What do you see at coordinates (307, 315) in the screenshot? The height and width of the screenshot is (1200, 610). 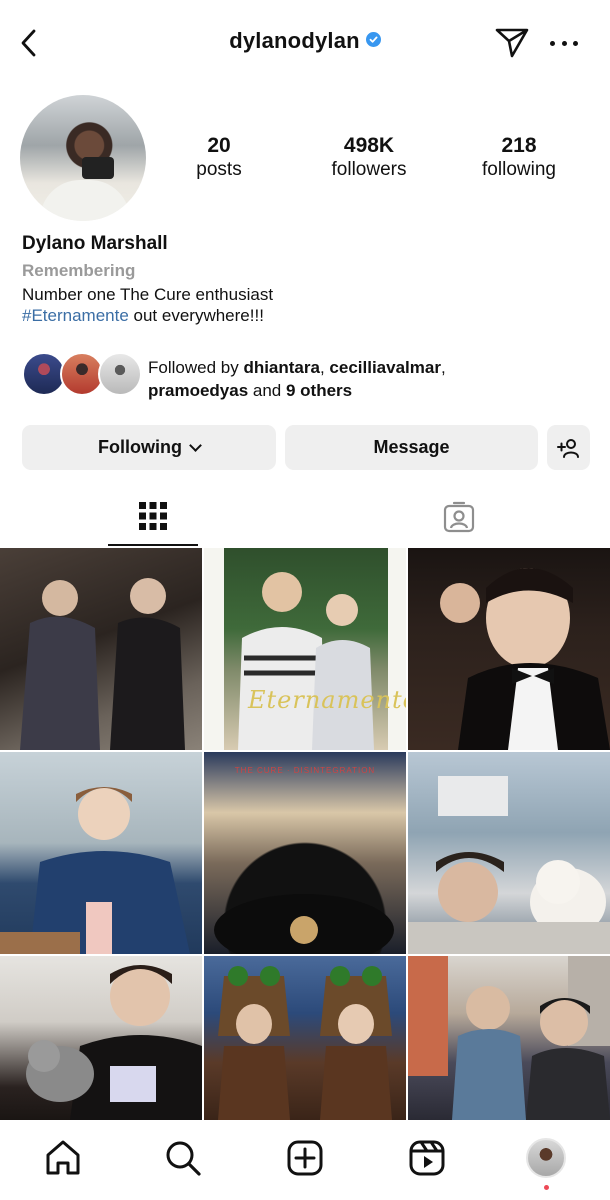 I see `bio-line: #Eternamente out everywhere!!!` at bounding box center [307, 315].